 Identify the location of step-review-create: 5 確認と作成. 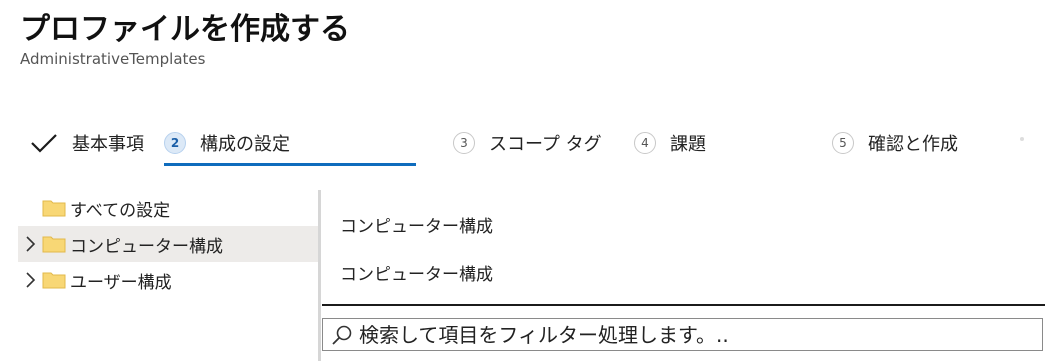
(895, 143).